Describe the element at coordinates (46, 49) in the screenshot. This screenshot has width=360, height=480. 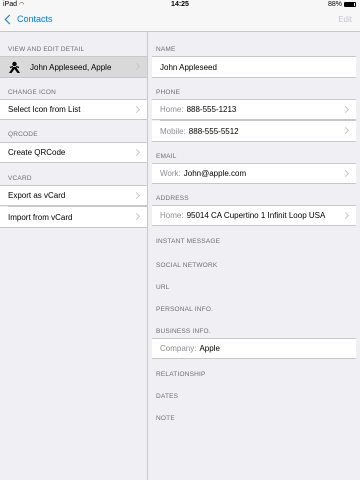
I see `section-header-view-edit: VIEW AND EDIT DETAIL` at that location.